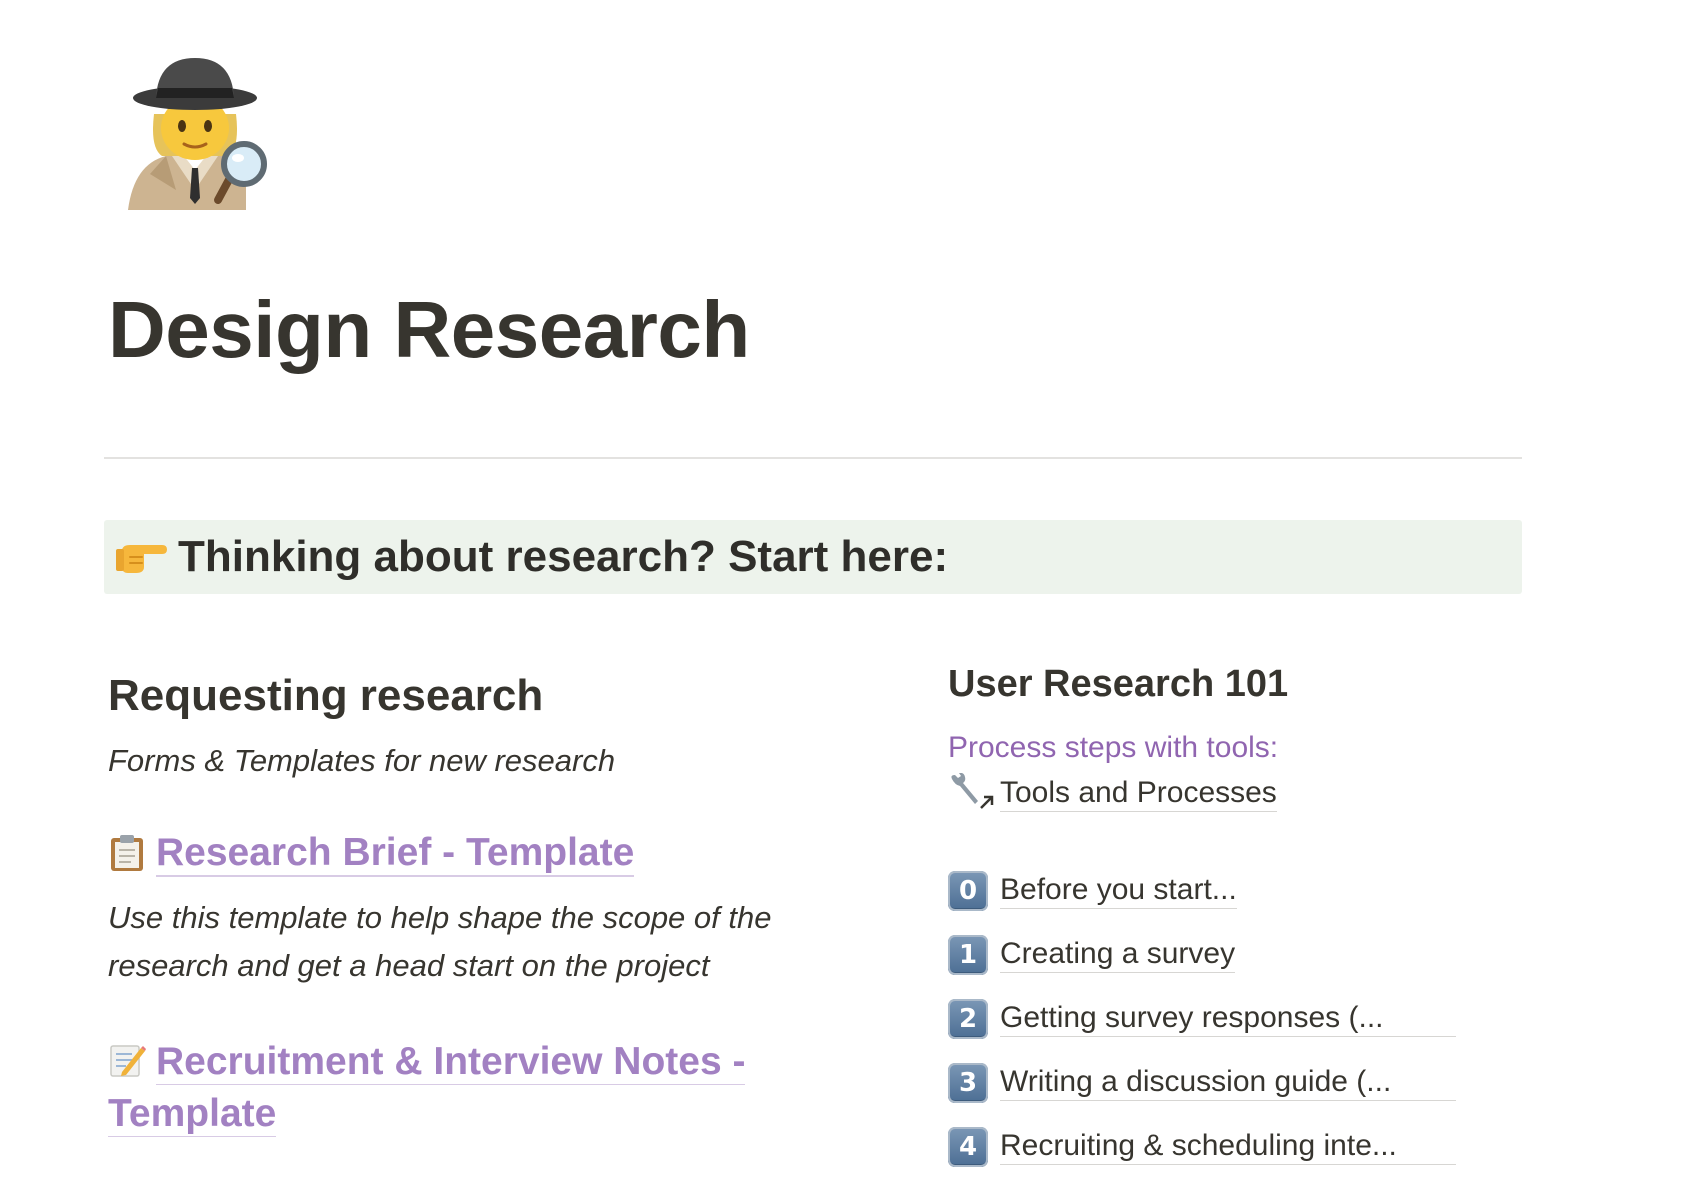 The width and height of the screenshot is (1698, 1188). Describe the element at coordinates (1248, 955) in the screenshot. I see `step-item: 1 Creating a survey` at that location.